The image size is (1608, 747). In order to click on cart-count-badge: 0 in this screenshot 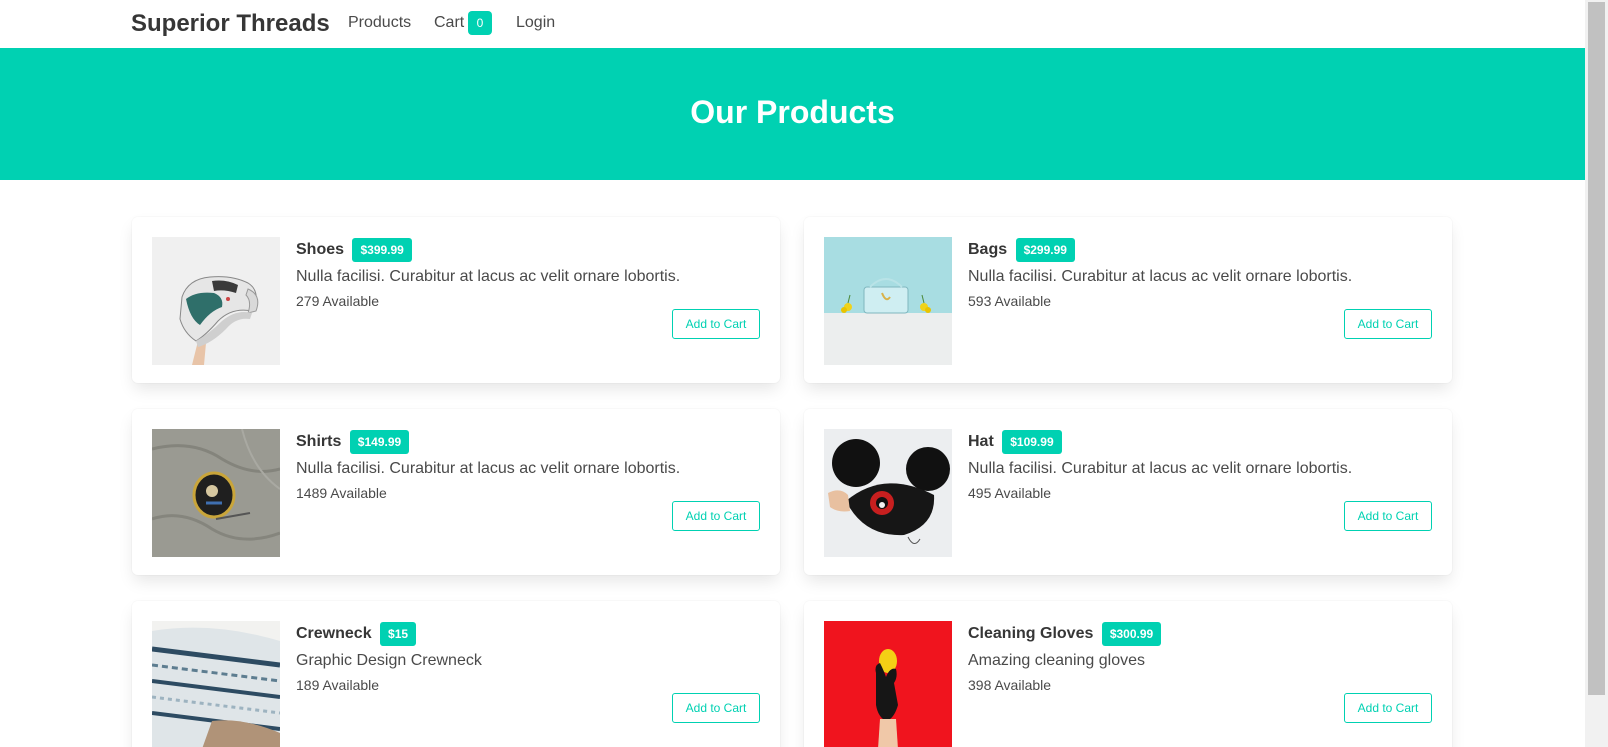, I will do `click(480, 23)`.